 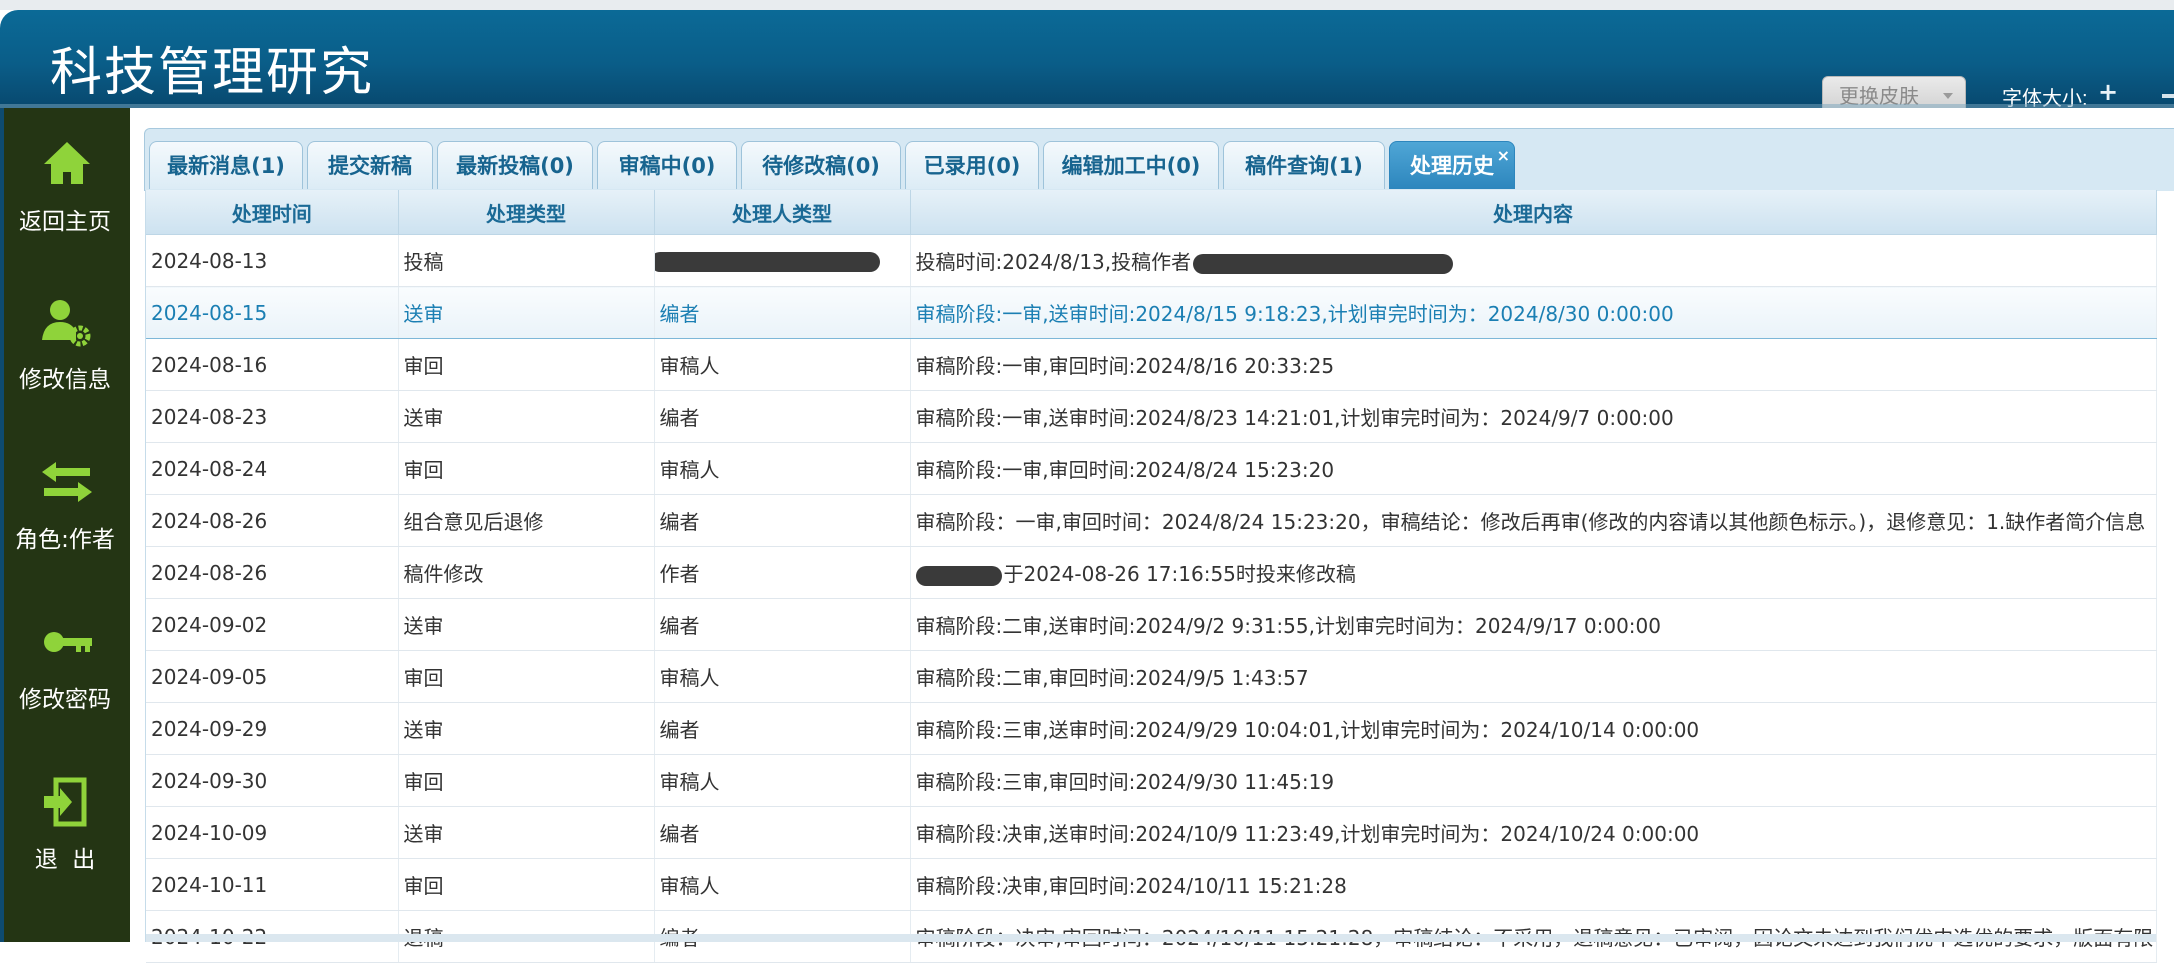 What do you see at coordinates (272, 728) in the screenshot?
I see `cell-time: 2024-09-29` at bounding box center [272, 728].